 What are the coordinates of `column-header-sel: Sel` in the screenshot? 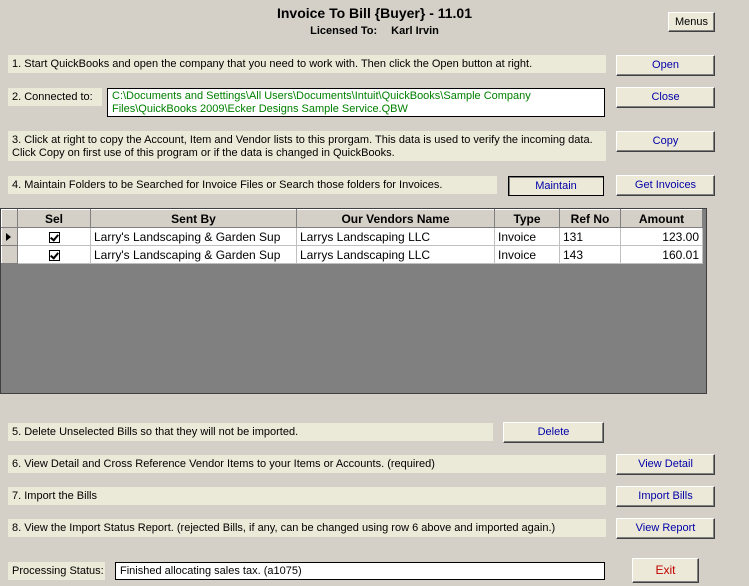 It's located at (54, 218).